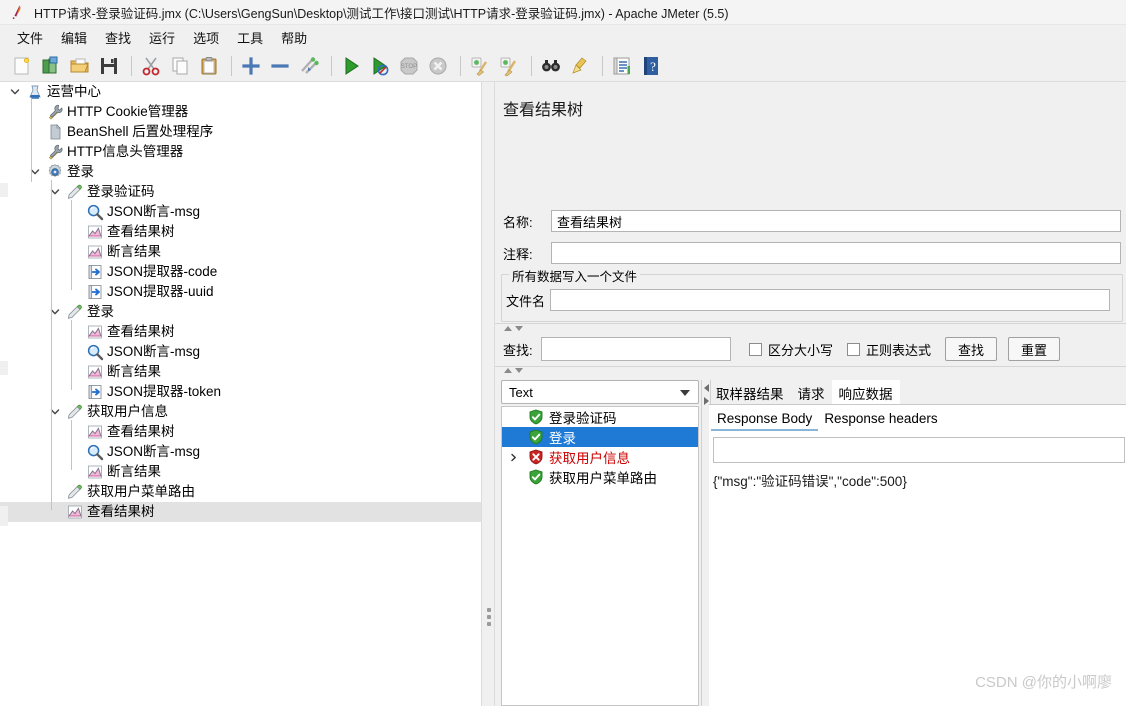 This screenshot has height=706, width=1126. What do you see at coordinates (836, 221) in the screenshot?
I see `name-input: 查看结果树` at bounding box center [836, 221].